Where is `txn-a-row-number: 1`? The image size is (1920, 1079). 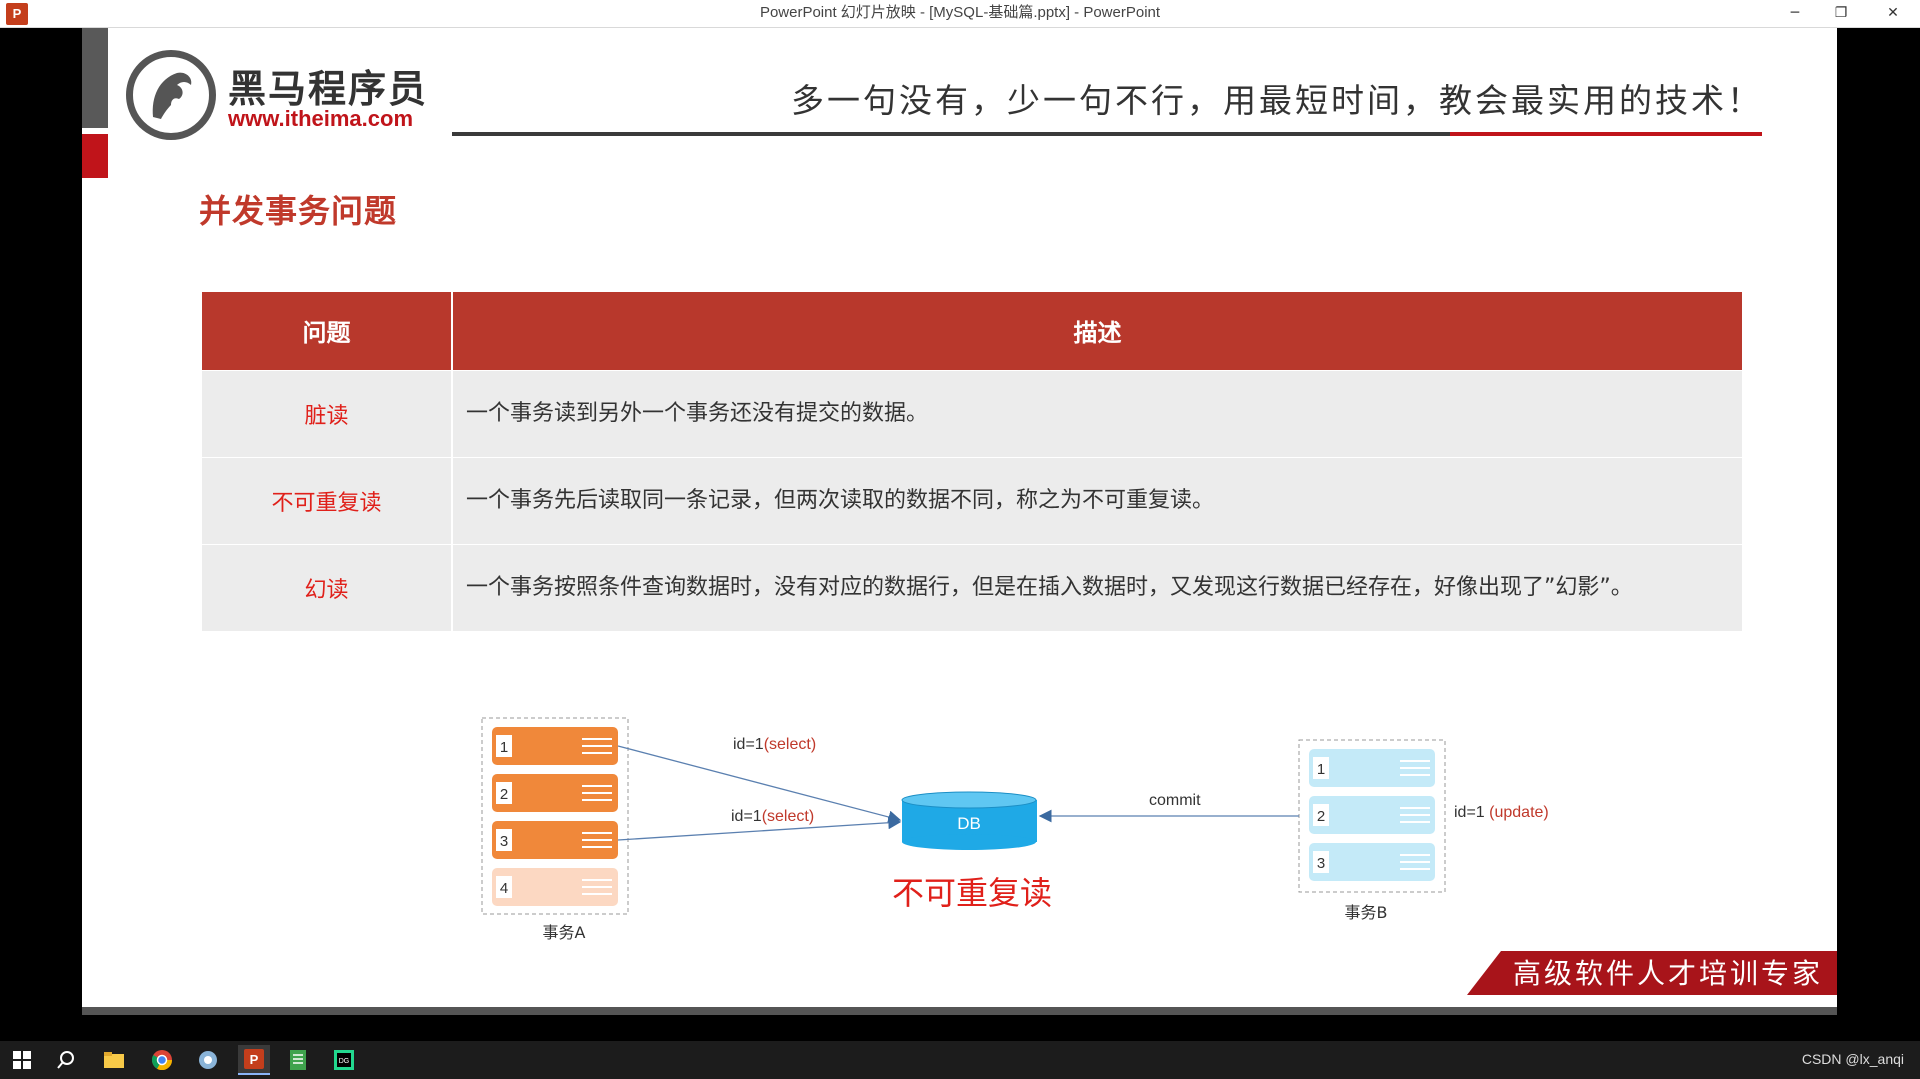 txn-a-row-number: 1 is located at coordinates (504, 747).